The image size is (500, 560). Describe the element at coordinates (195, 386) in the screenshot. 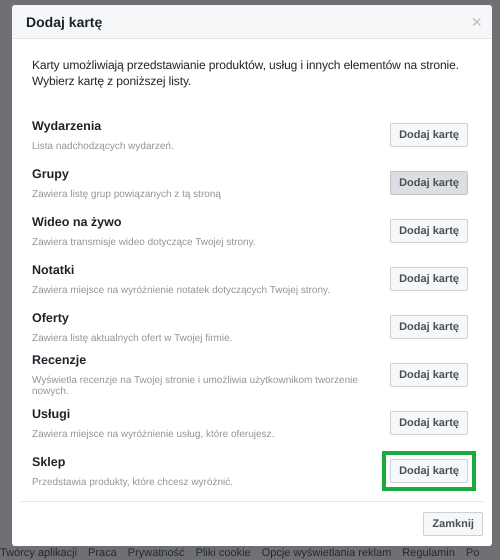

I see `card-description: Wyświetla recenzje na Twojej stronie i umożliwia użytkownikom tworzenie nowych.` at that location.